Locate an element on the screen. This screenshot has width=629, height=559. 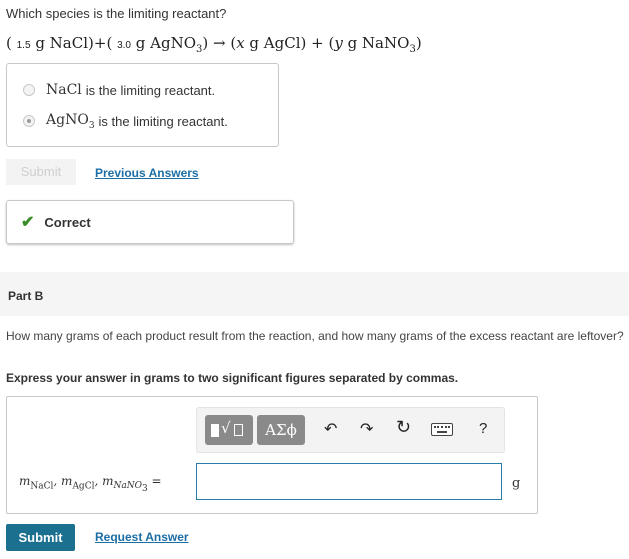
template-box-icon is located at coordinates (215, 430).